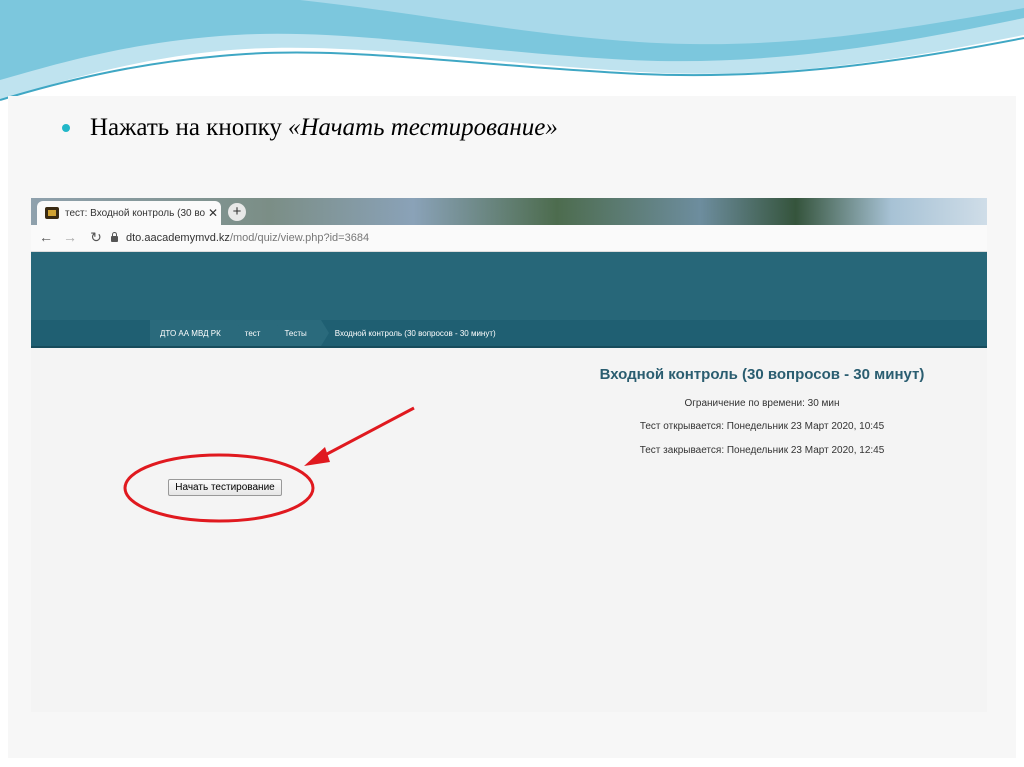  What do you see at coordinates (422, 127) in the screenshot?
I see `bullet-emphasis: «Начать тестирование»` at bounding box center [422, 127].